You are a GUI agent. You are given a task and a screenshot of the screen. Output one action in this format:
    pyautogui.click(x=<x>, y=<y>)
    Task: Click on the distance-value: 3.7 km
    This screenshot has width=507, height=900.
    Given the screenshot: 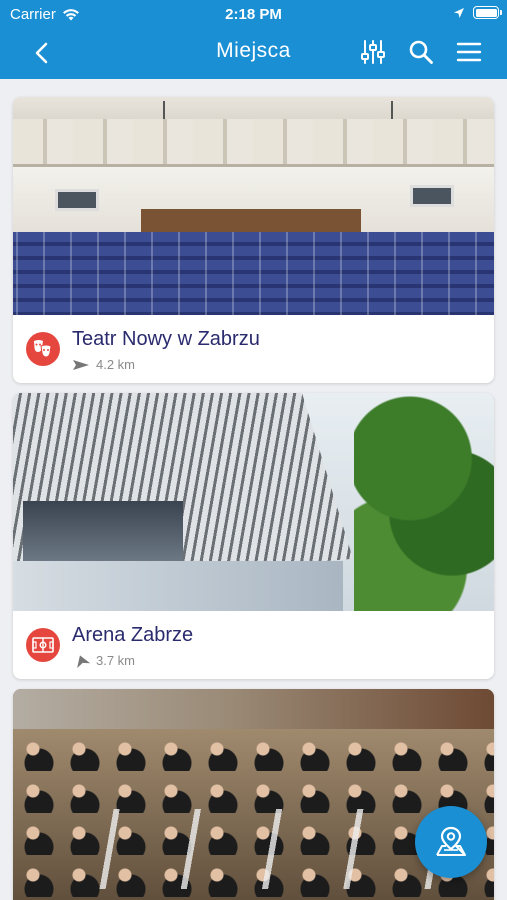 What is the action you would take?
    pyautogui.click(x=116, y=660)
    